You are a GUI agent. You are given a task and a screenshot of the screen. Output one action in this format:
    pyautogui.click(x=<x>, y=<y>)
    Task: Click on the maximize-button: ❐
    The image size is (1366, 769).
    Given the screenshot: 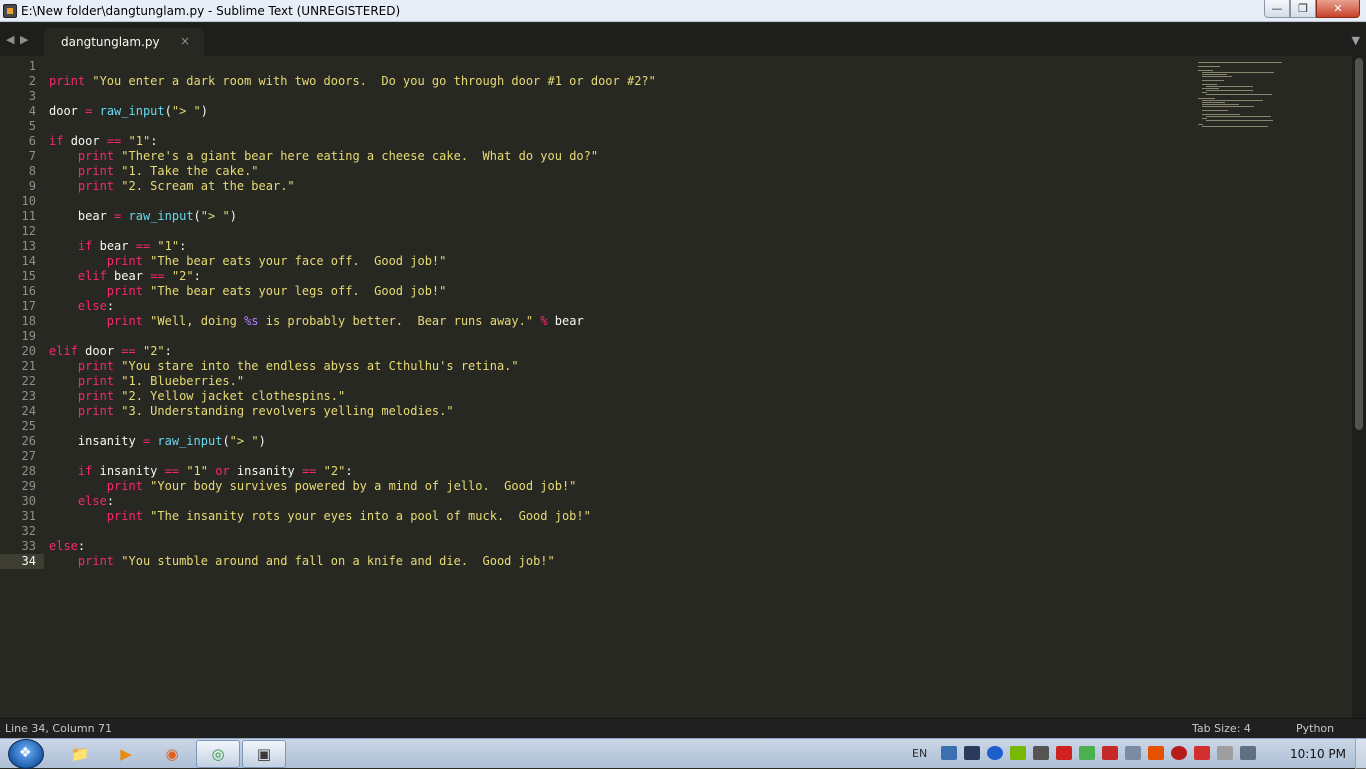 What is the action you would take?
    pyautogui.click(x=1303, y=9)
    